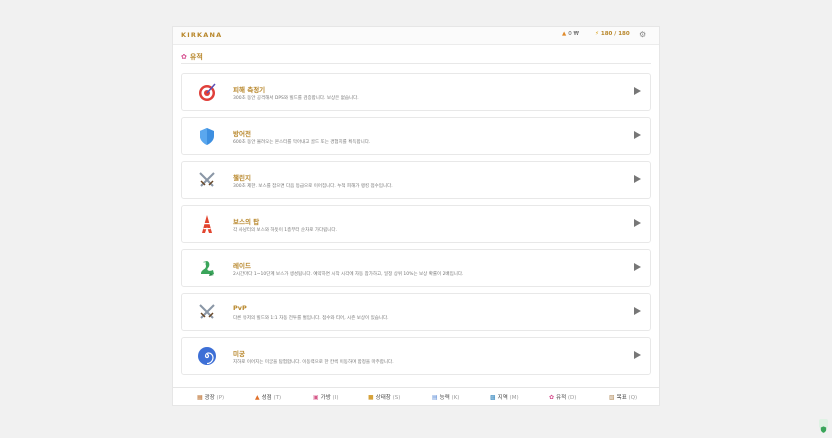  I want to click on nav-item-shop: ▲ 성점 (T), so click(268, 397).